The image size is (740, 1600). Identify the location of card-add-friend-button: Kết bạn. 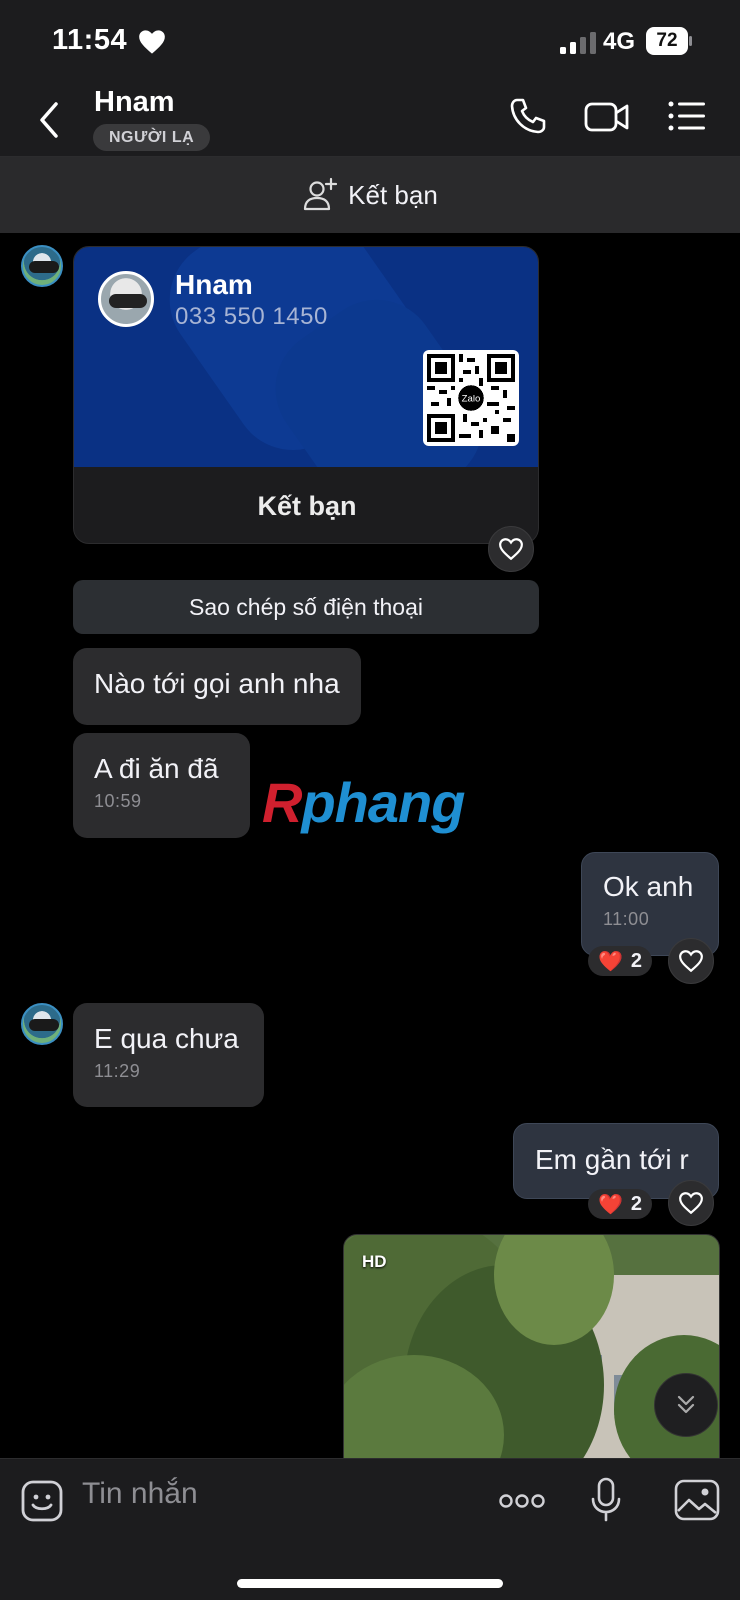
(306, 505).